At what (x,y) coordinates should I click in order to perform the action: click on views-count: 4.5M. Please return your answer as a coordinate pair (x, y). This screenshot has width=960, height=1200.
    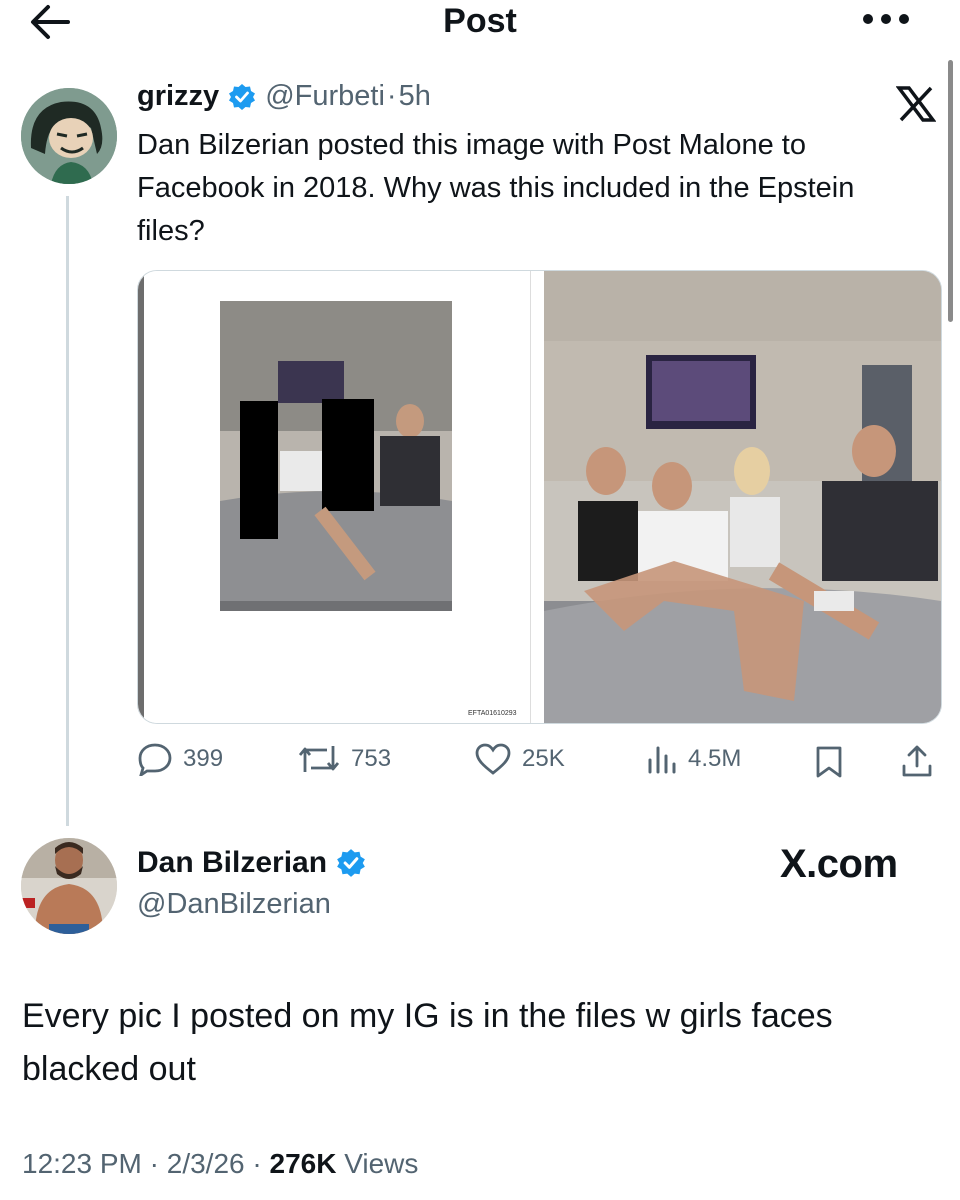
    Looking at the image, I should click on (715, 758).